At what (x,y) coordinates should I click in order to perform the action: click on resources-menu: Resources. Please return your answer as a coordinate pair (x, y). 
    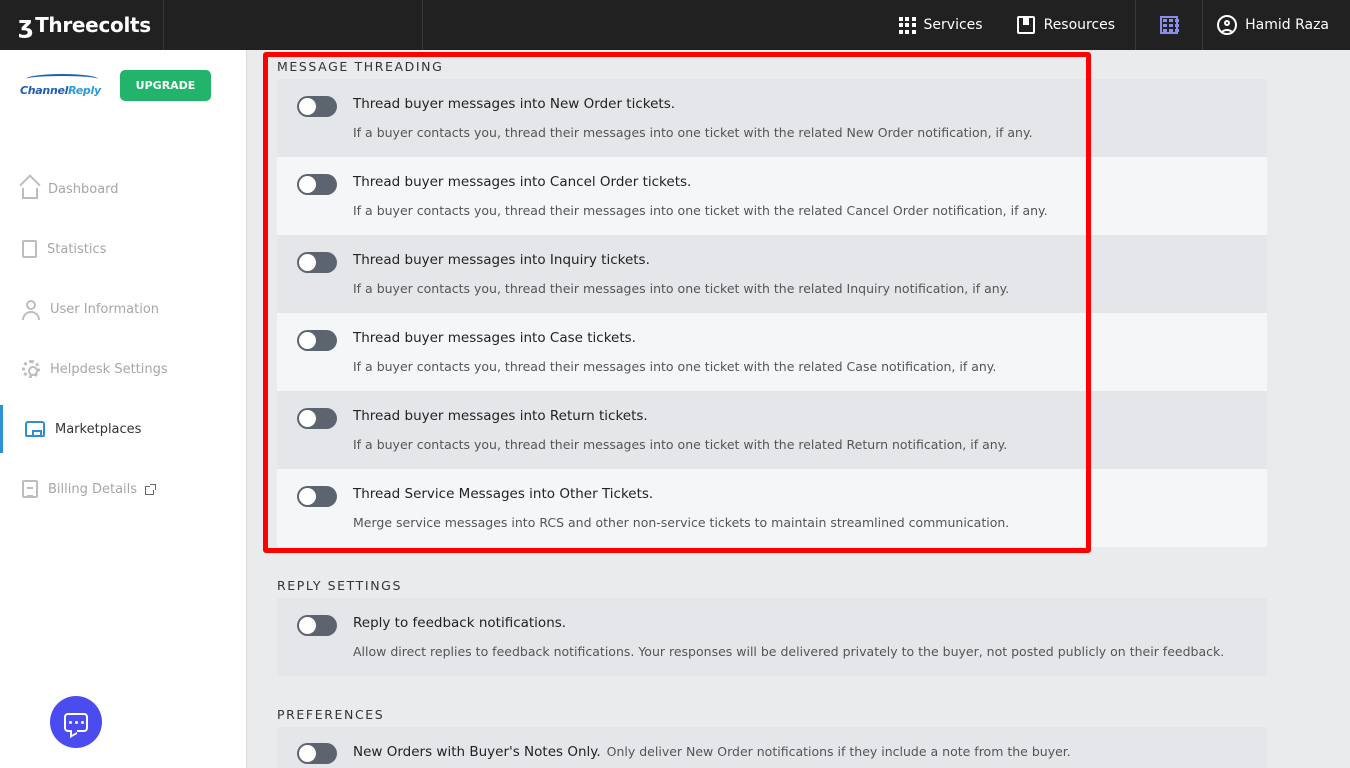
    Looking at the image, I should click on (1066, 25).